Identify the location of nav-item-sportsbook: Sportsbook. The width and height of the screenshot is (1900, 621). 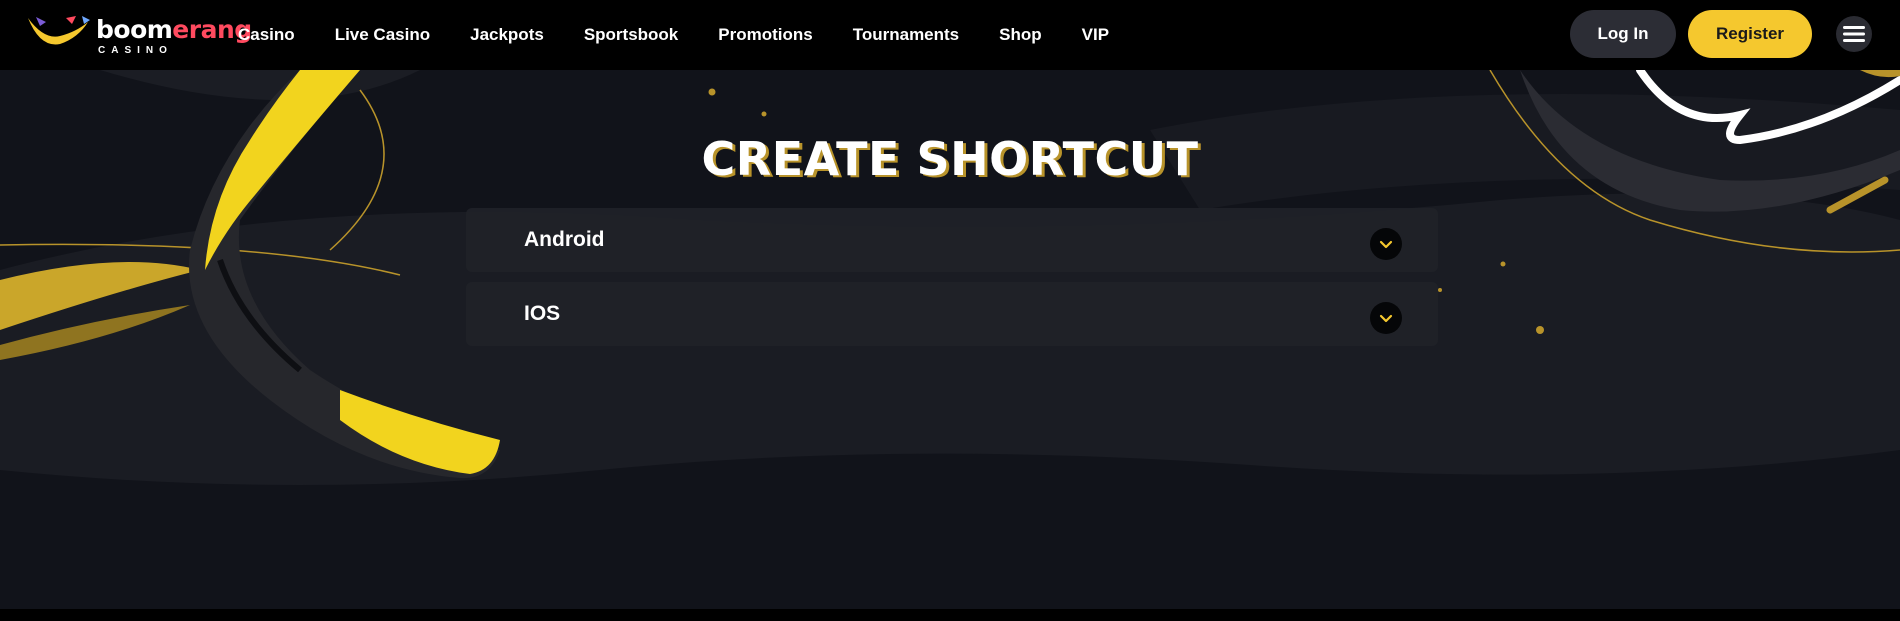
(631, 35).